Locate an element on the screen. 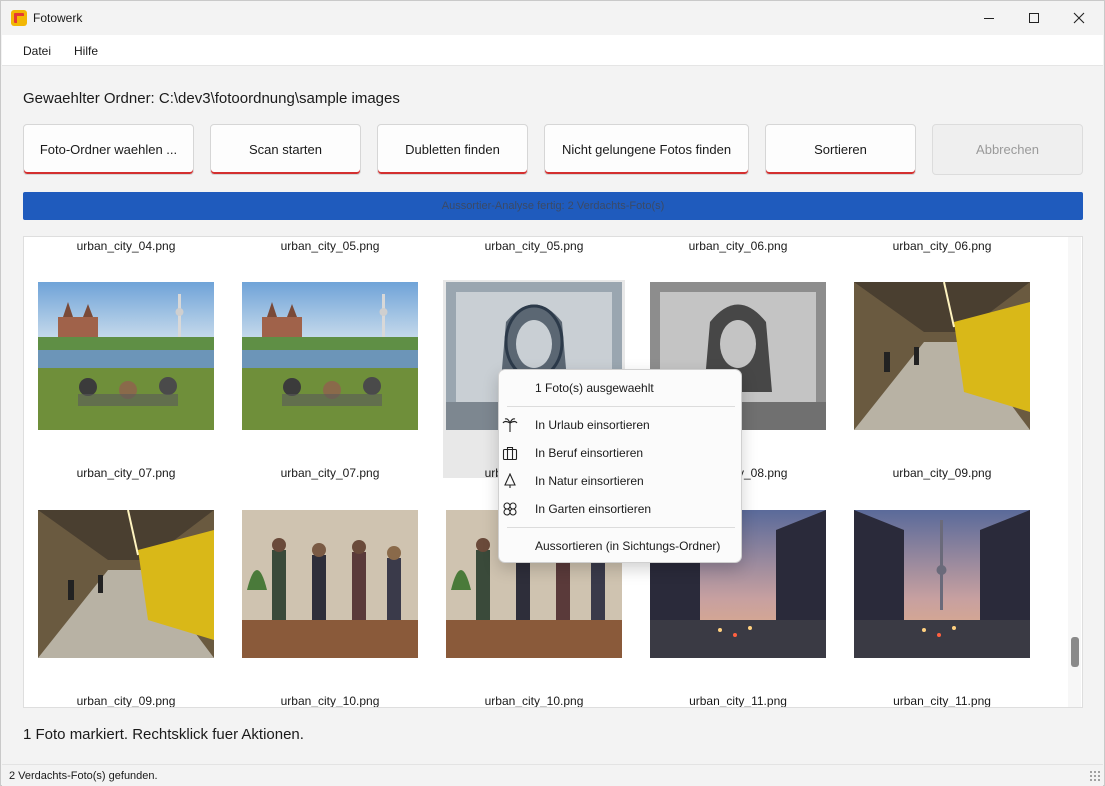 This screenshot has height=786, width=1105. find-failed-photos-button: Nicht gelungene Fotos finden is located at coordinates (646, 149).